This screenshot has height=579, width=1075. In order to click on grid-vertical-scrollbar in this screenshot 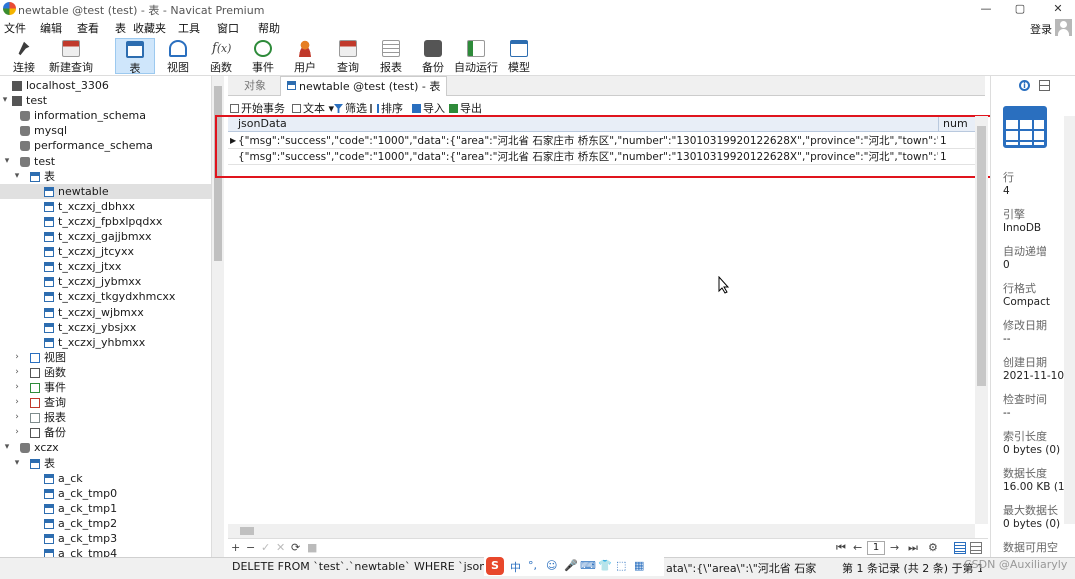, I will do `click(981, 320)`.